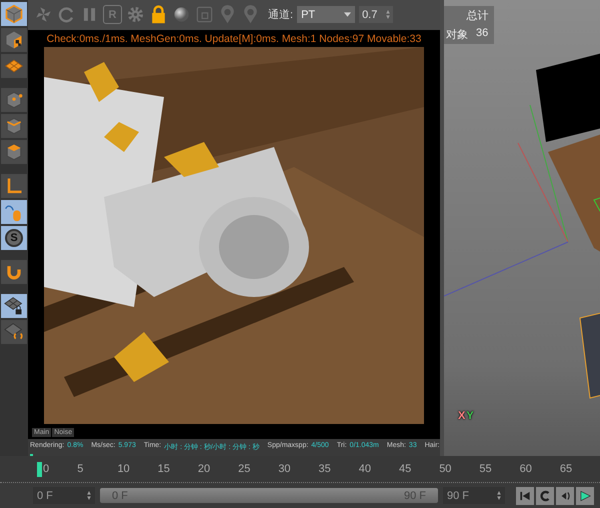 Image resolution: width=600 pixels, height=508 pixels. Describe the element at coordinates (135, 14) in the screenshot. I see `settings-icon` at that location.